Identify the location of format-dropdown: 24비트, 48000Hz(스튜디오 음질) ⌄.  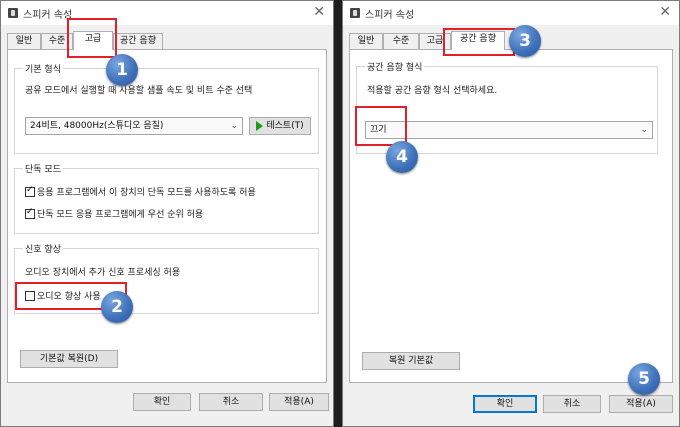
(134, 126).